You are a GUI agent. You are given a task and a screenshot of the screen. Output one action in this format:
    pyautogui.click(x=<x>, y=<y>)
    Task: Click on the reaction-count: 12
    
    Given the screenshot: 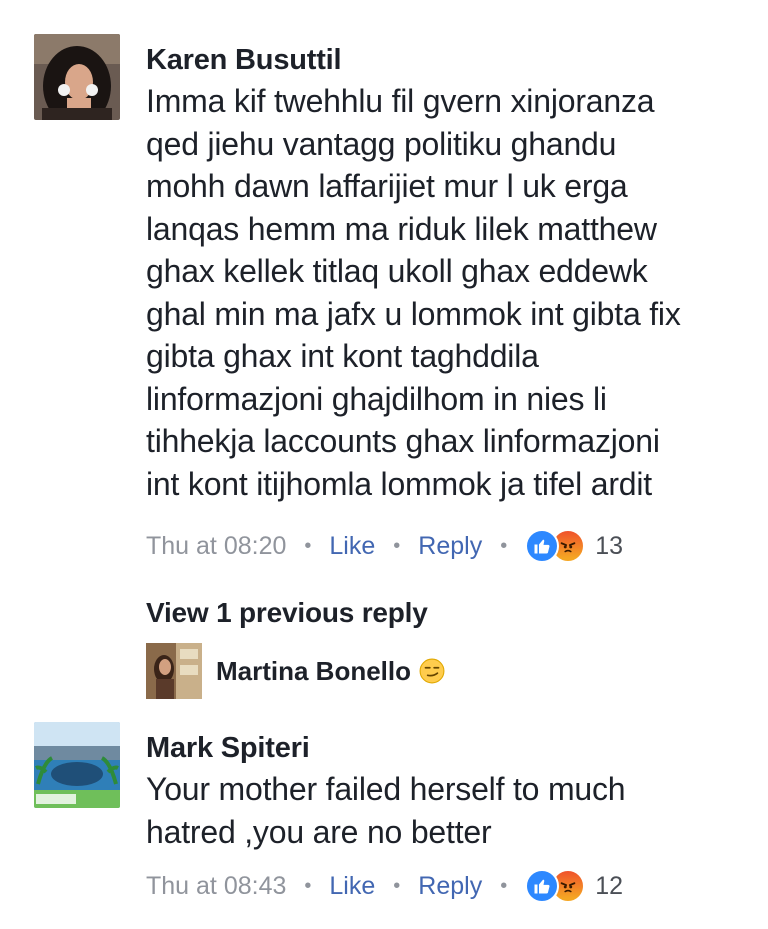 What is the action you would take?
    pyautogui.click(x=609, y=885)
    